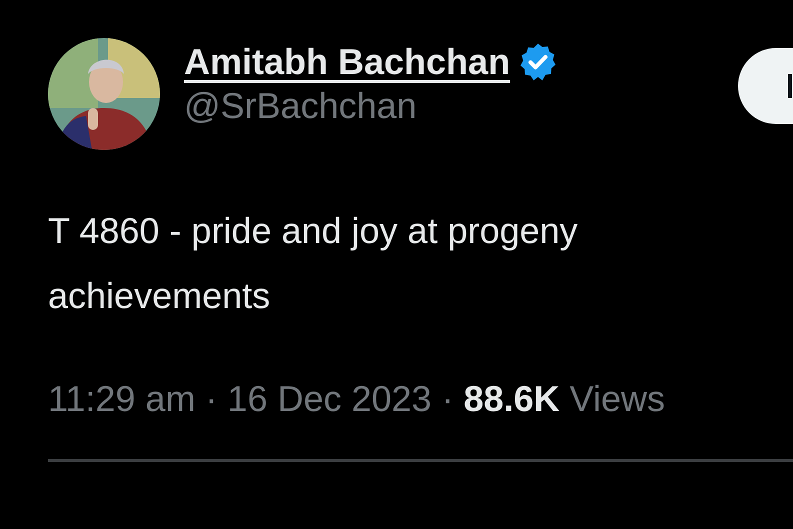  I want to click on tweet-meta: 11:29 am · 16 Dec 2023 · 88.6K Views, so click(357, 399).